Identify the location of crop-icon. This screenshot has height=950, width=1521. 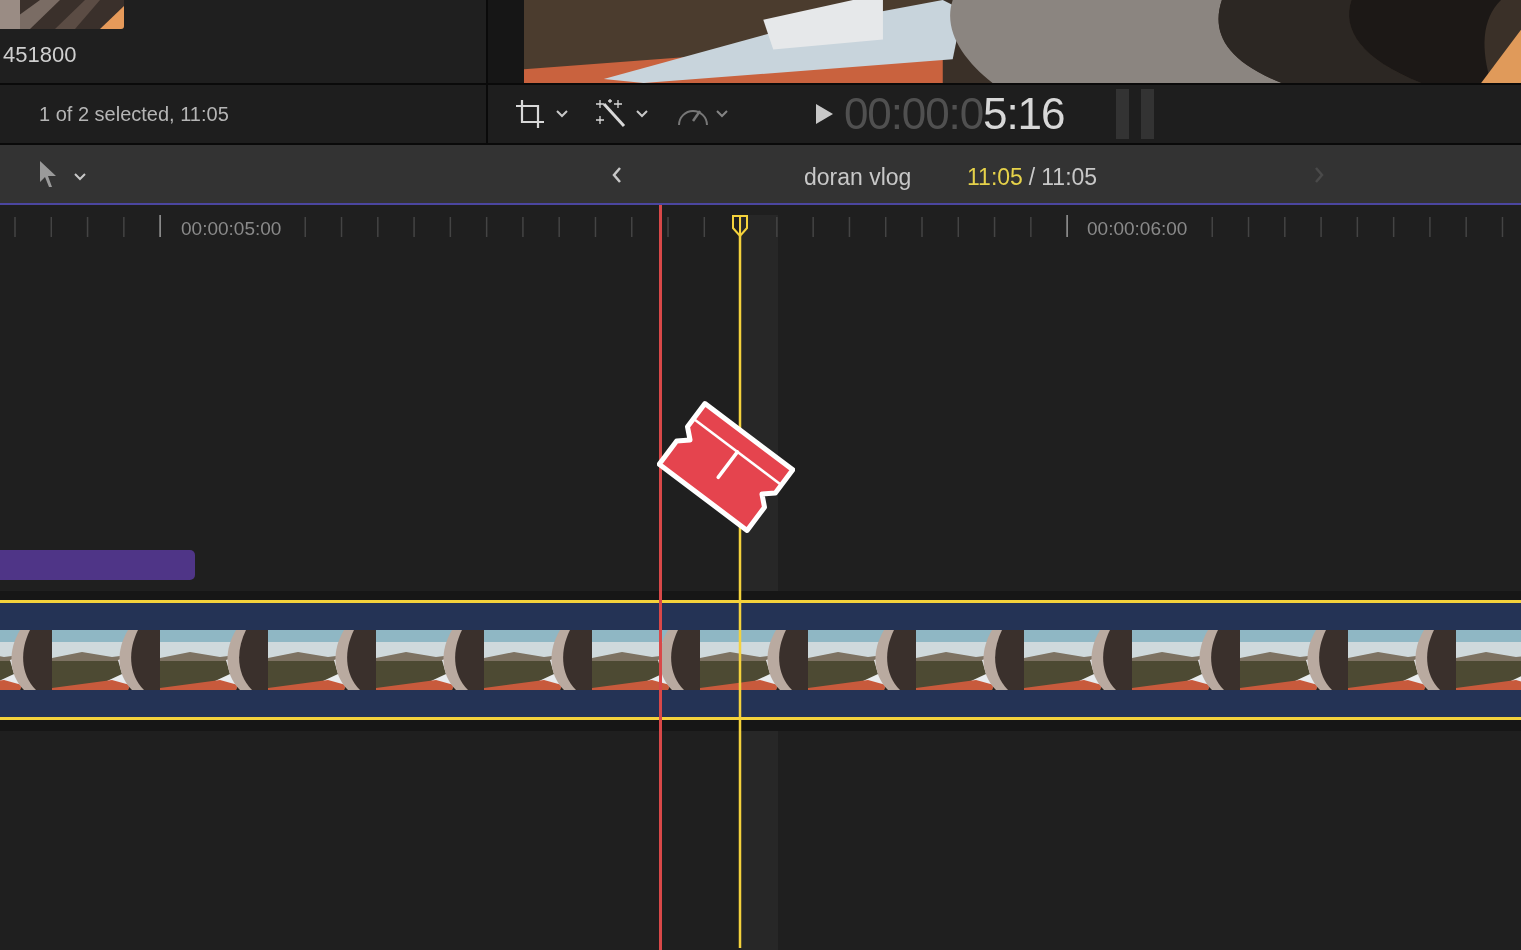
(530, 114).